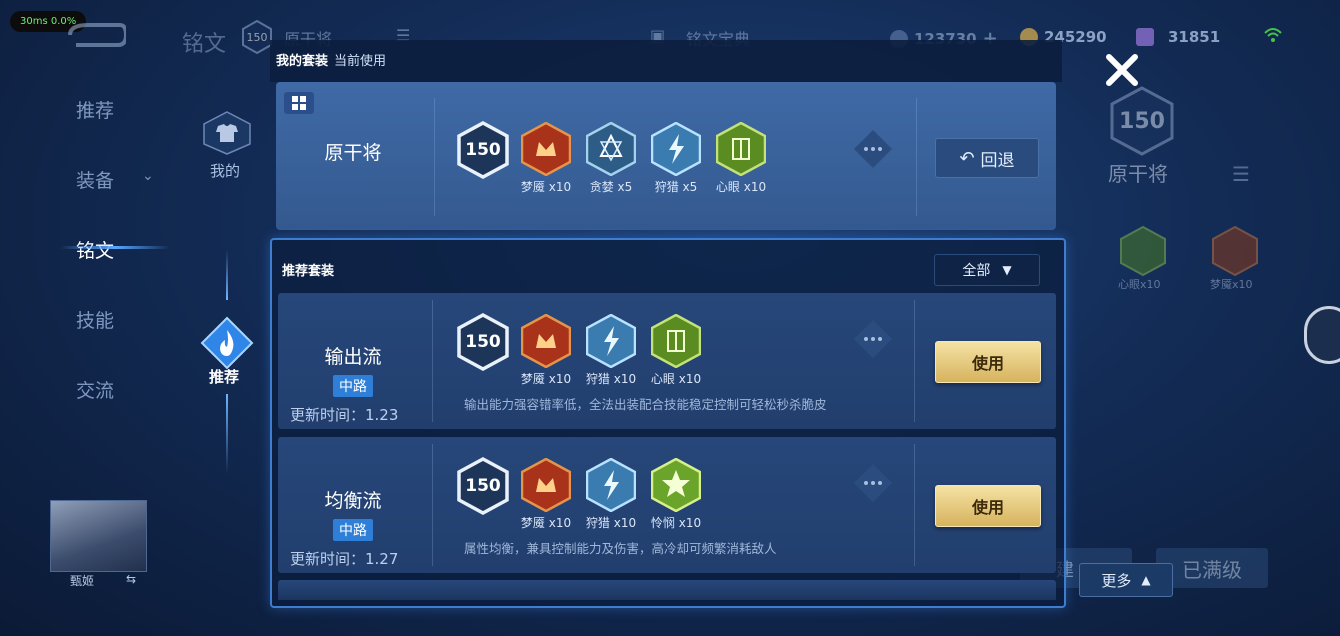  What do you see at coordinates (1126, 580) in the screenshot?
I see `more-button: 更多 ▲` at bounding box center [1126, 580].